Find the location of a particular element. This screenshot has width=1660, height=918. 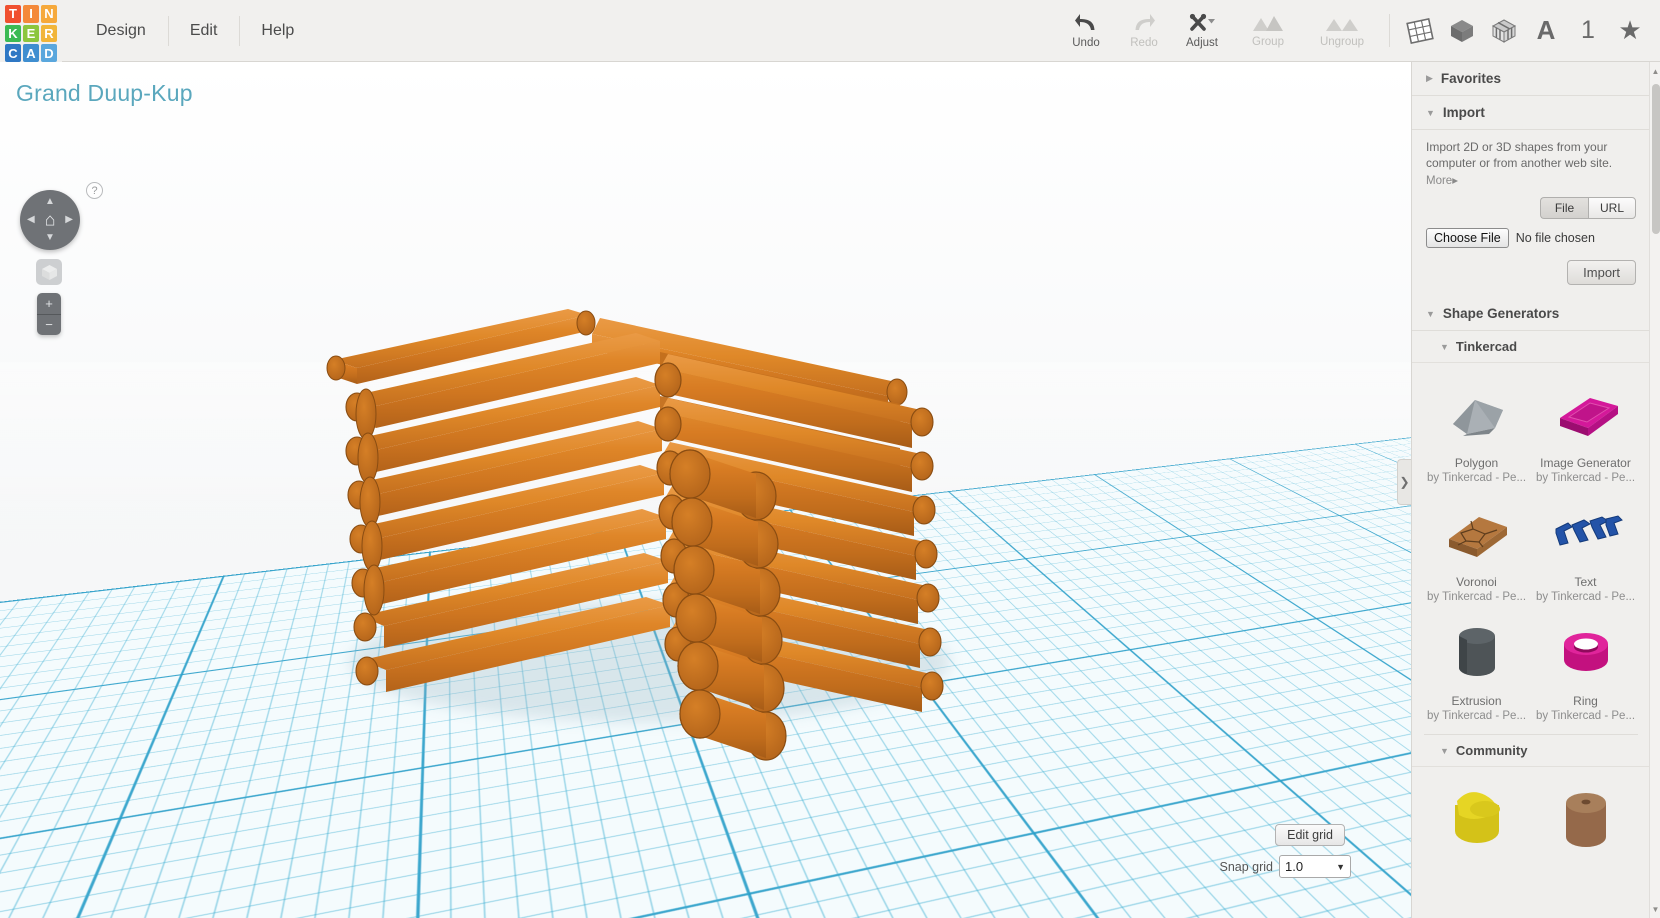

snap-grid-label: Snap grid is located at coordinates (1246, 866).